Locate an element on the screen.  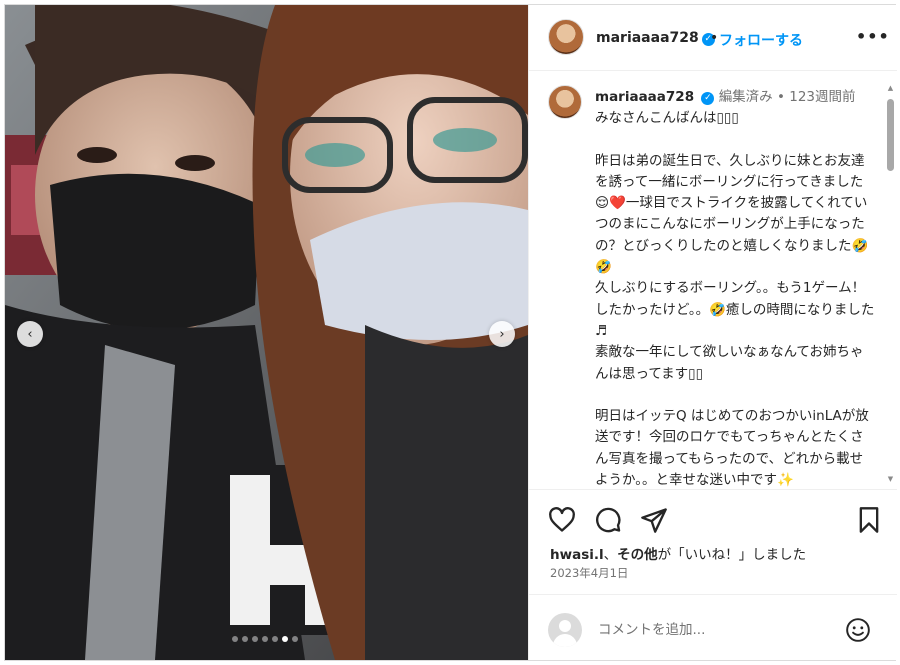
caption-username: mariaaaa728 is located at coordinates (644, 97).